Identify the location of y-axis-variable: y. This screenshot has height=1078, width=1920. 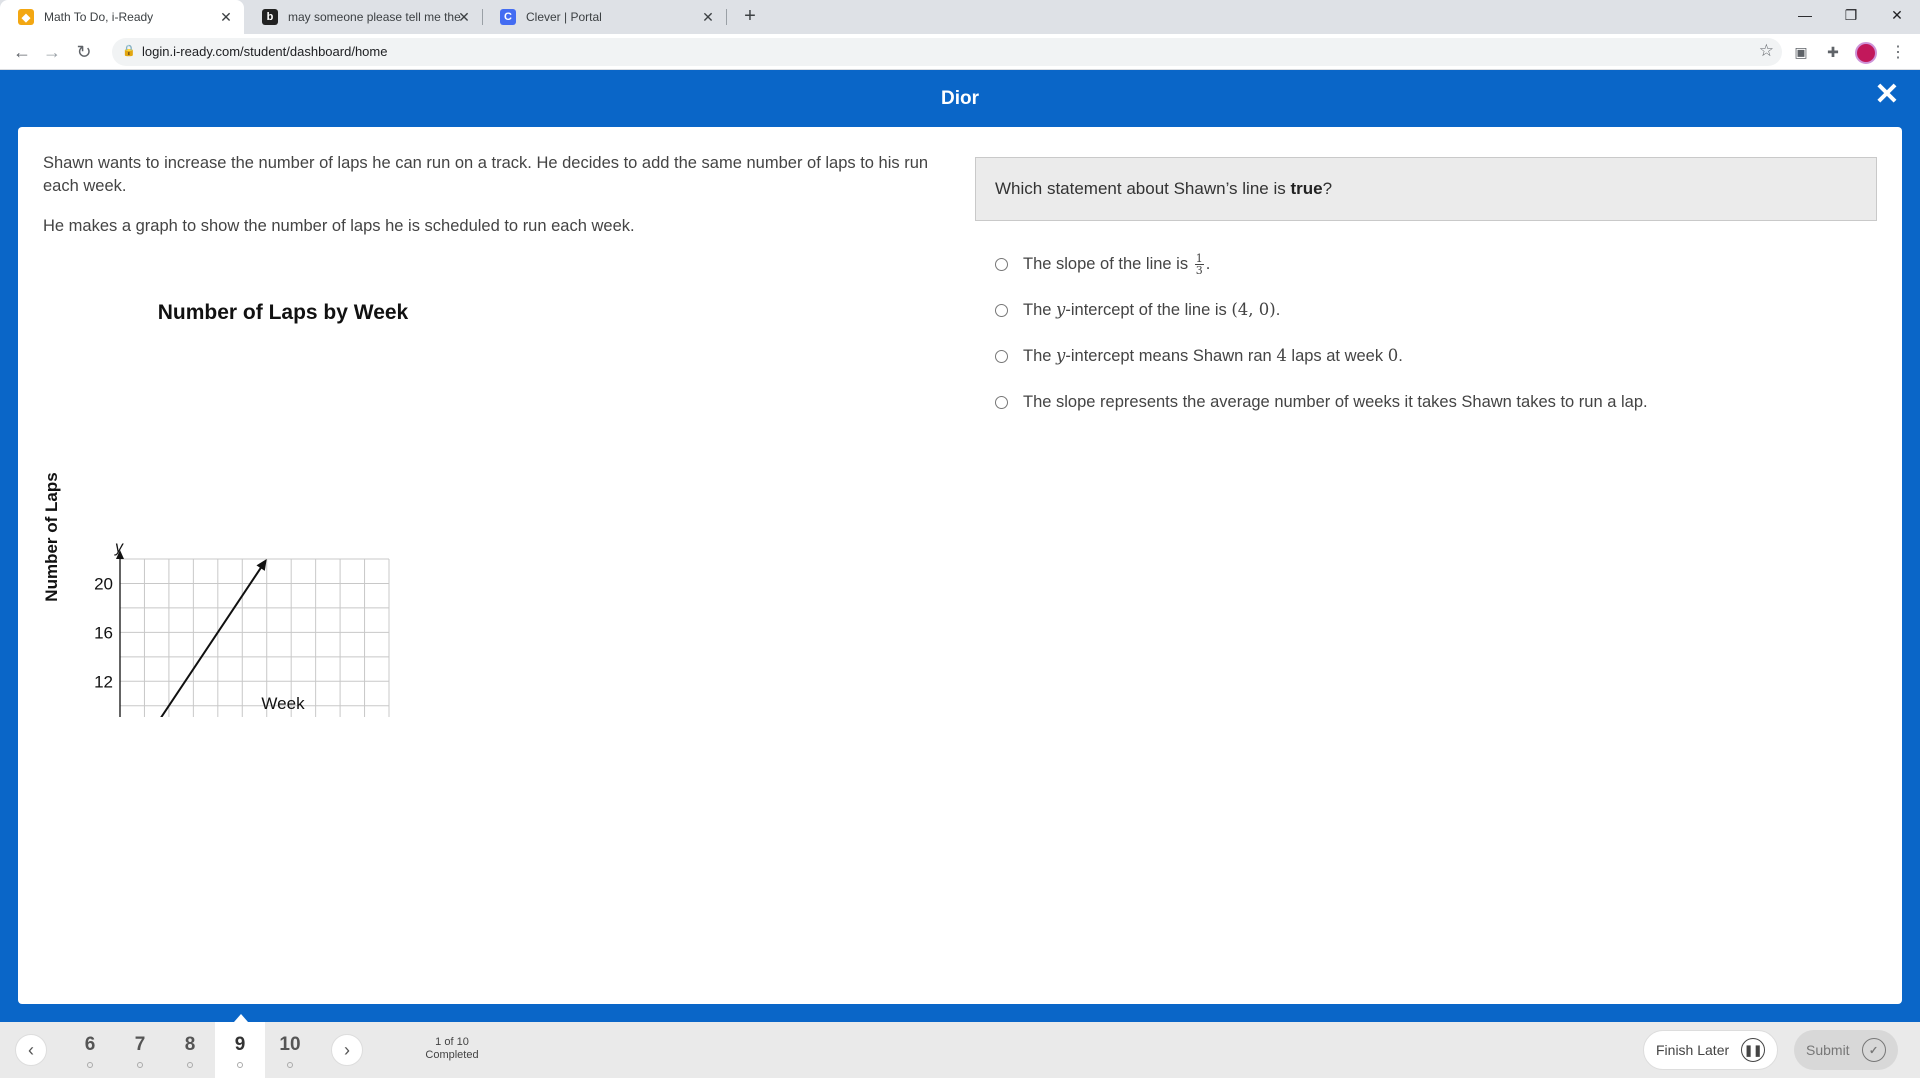
(119, 547).